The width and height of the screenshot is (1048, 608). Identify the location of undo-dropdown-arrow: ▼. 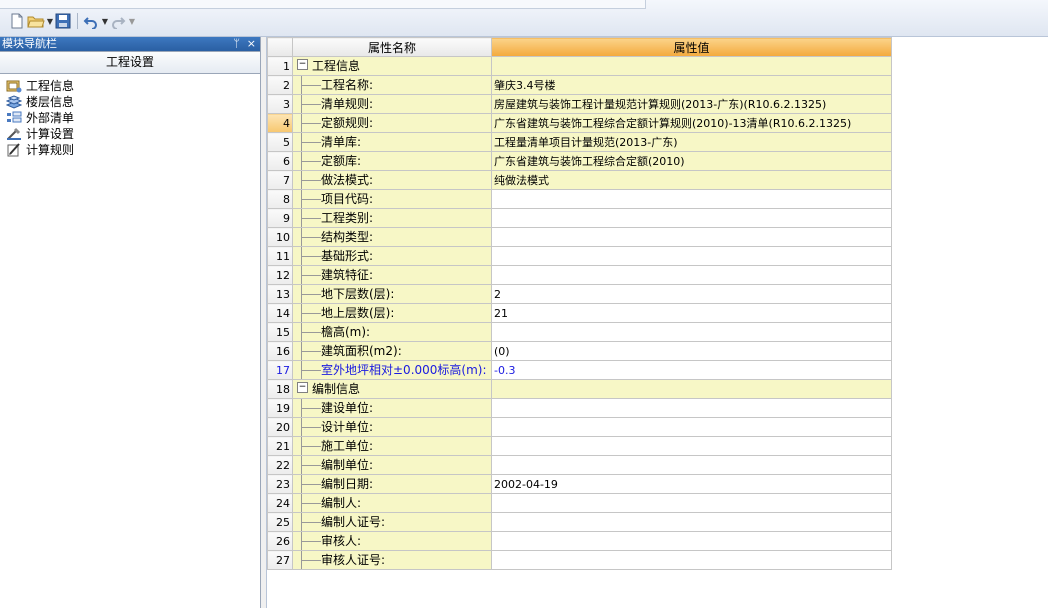
(105, 21).